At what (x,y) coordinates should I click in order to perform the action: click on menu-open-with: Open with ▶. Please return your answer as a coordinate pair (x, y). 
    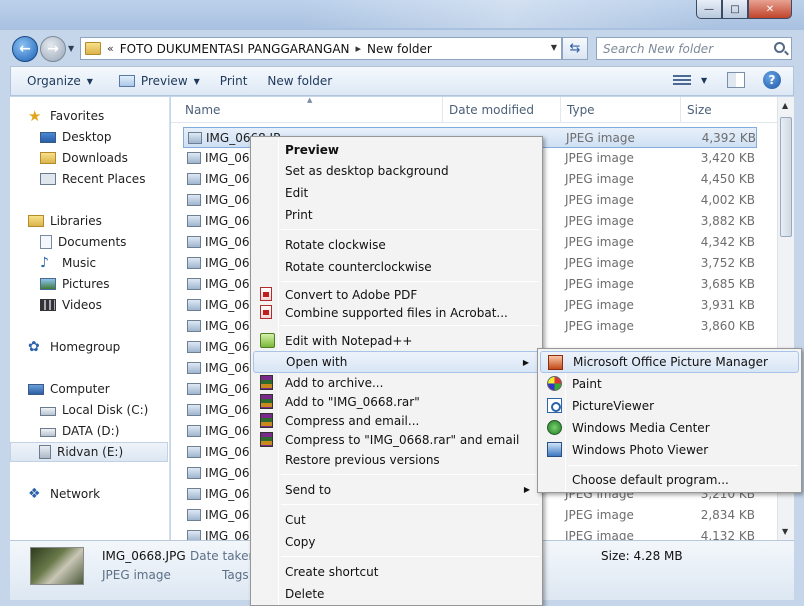
    Looking at the image, I should click on (396, 362).